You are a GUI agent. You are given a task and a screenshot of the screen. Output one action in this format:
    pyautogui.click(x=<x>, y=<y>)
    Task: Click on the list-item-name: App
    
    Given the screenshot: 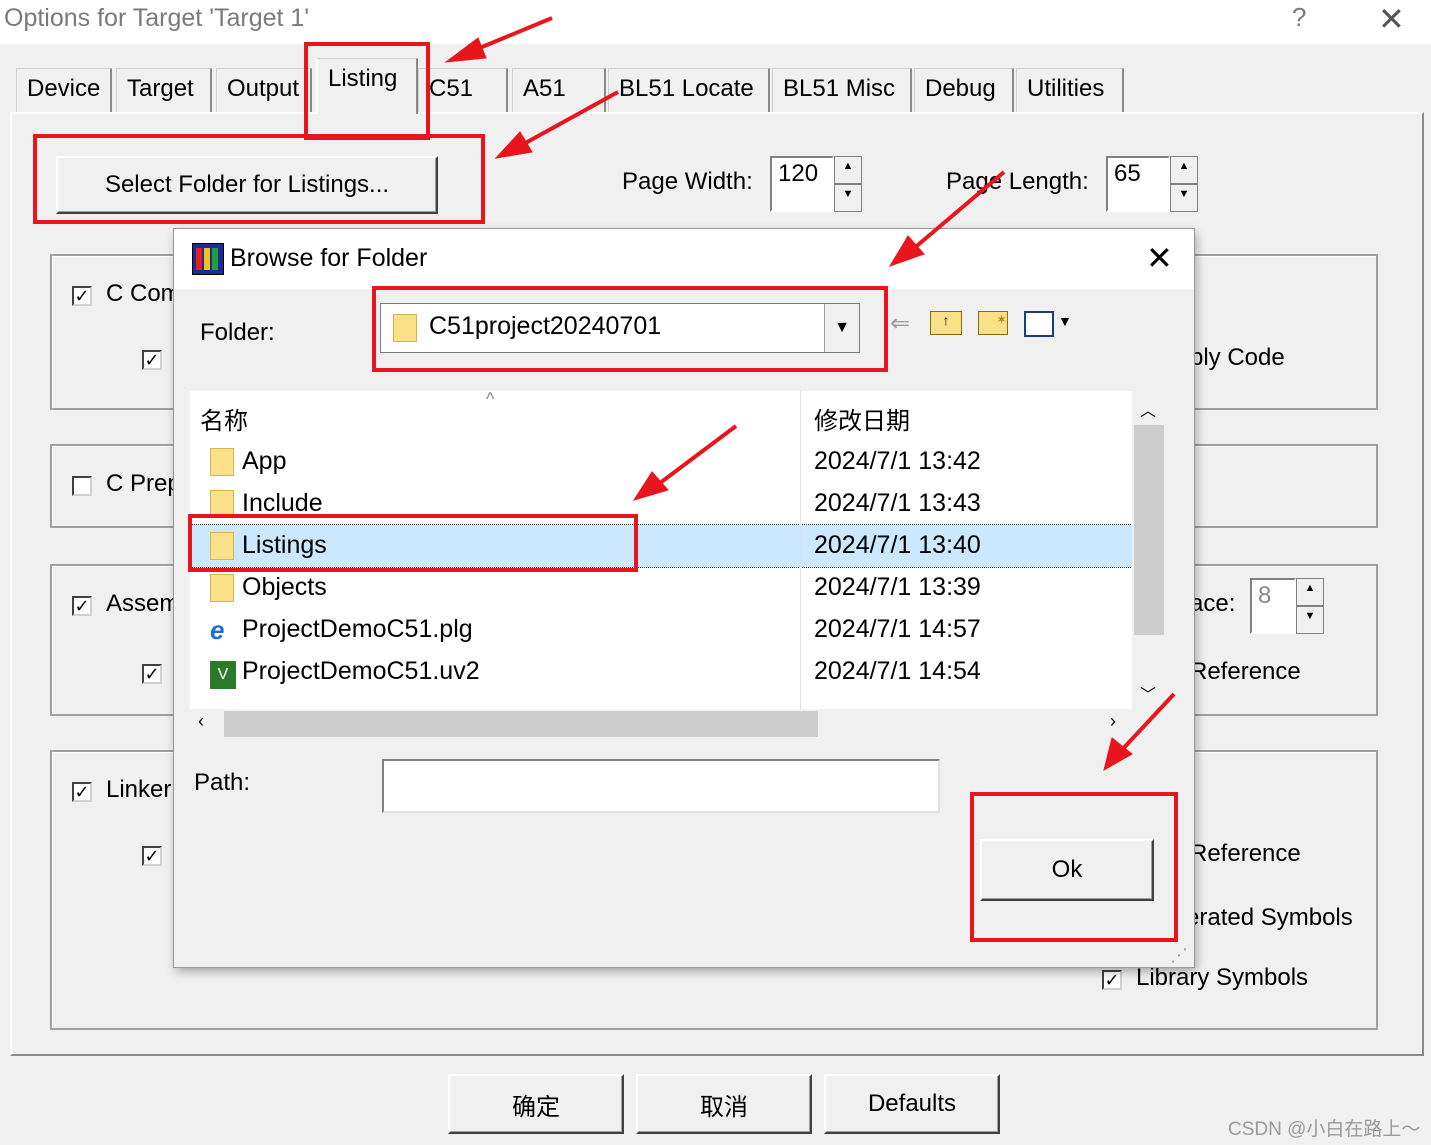 What is the action you would take?
    pyautogui.click(x=264, y=461)
    